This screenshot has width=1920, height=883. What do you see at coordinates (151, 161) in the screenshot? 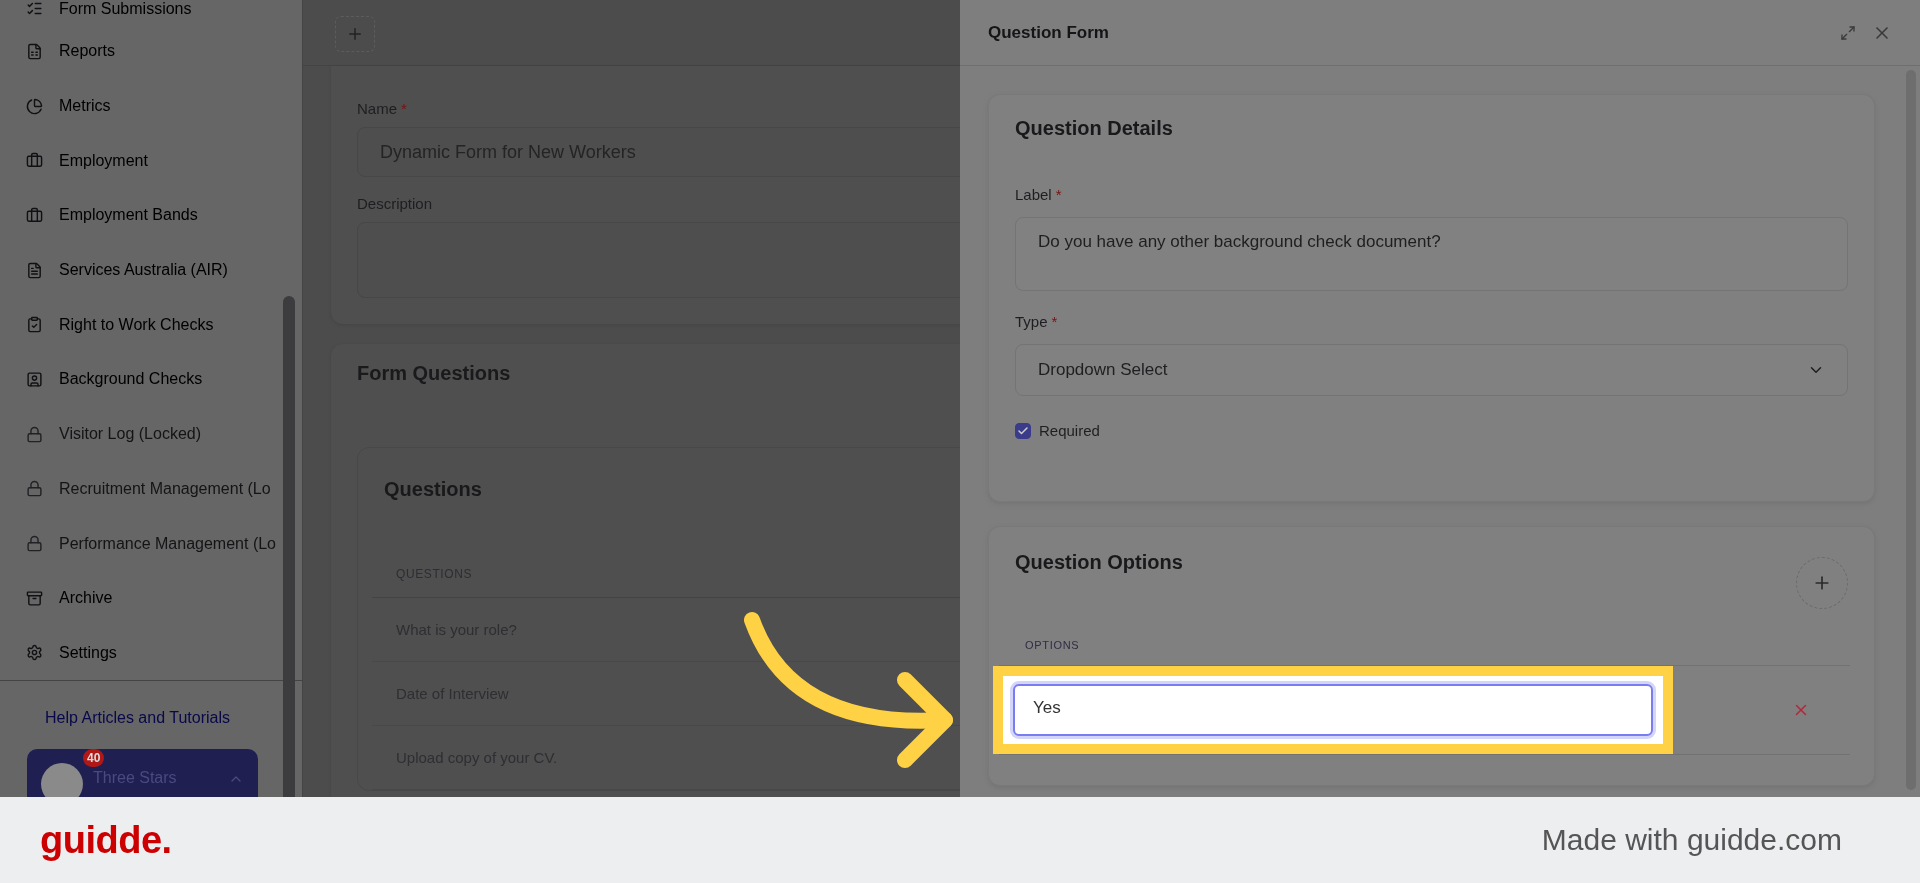
I see `sidebar-item: Employment` at bounding box center [151, 161].